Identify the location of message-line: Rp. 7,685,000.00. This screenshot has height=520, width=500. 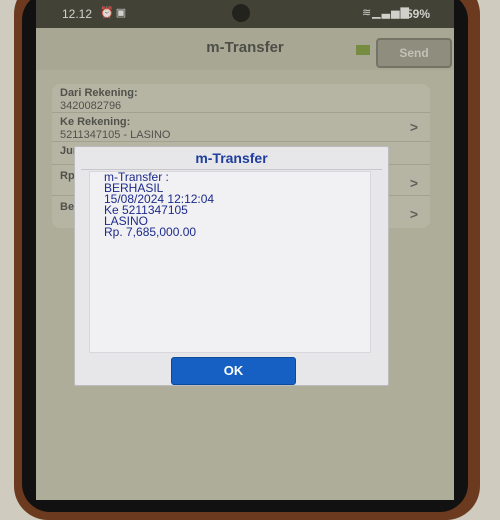
(150, 232).